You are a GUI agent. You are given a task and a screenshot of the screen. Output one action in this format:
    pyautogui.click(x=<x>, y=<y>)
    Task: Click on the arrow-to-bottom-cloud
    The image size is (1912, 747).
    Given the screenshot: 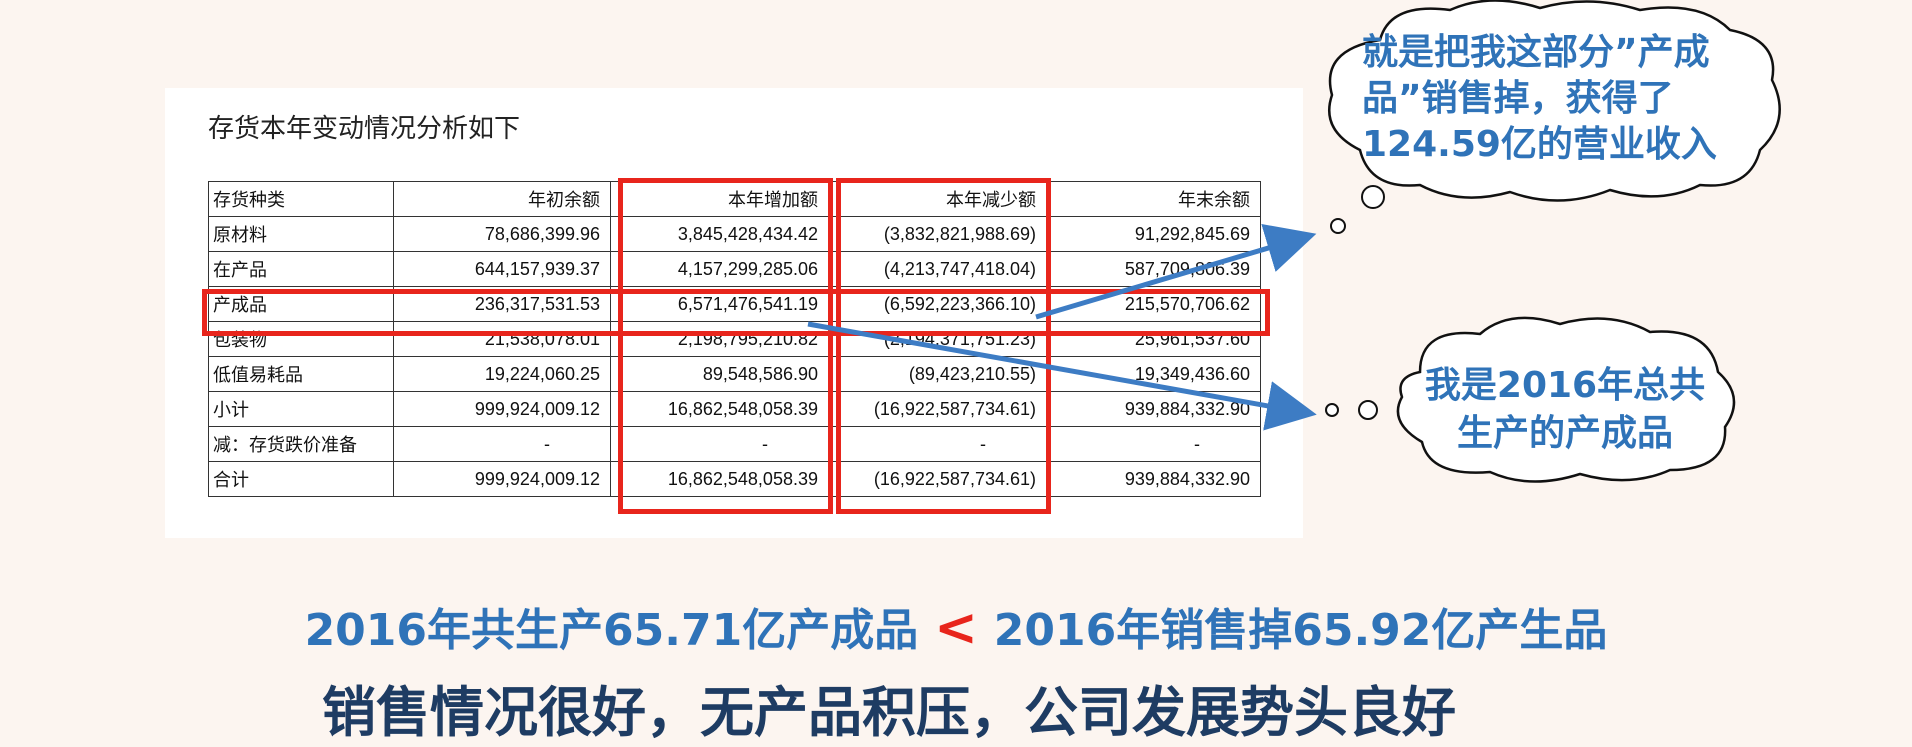 What is the action you would take?
    pyautogui.click(x=1062, y=376)
    